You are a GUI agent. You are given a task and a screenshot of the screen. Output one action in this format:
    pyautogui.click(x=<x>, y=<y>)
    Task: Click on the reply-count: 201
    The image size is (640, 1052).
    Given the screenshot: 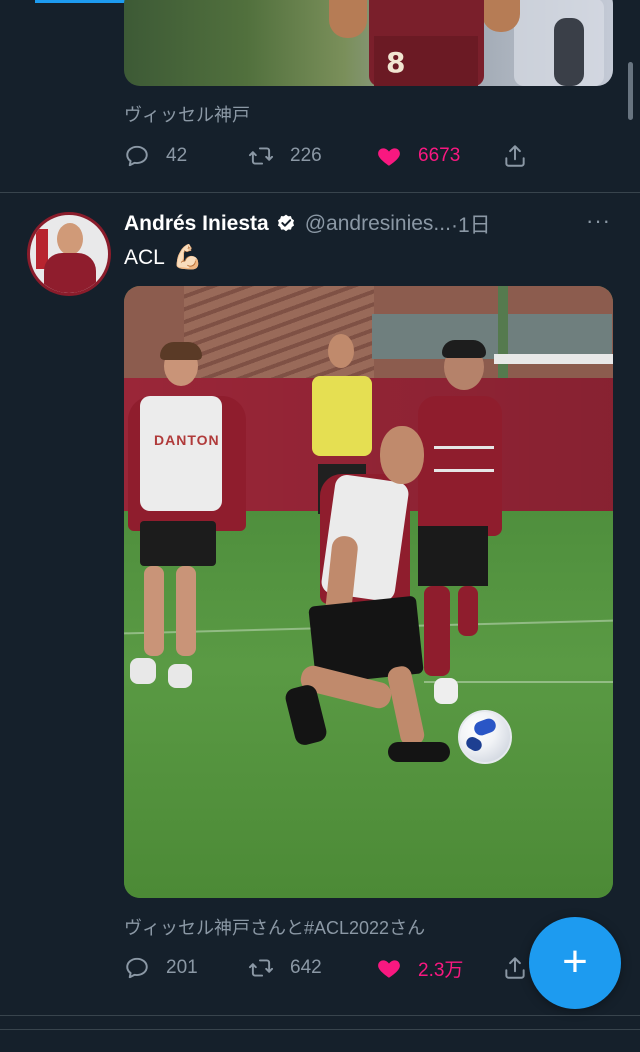 What is the action you would take?
    pyautogui.click(x=182, y=967)
    